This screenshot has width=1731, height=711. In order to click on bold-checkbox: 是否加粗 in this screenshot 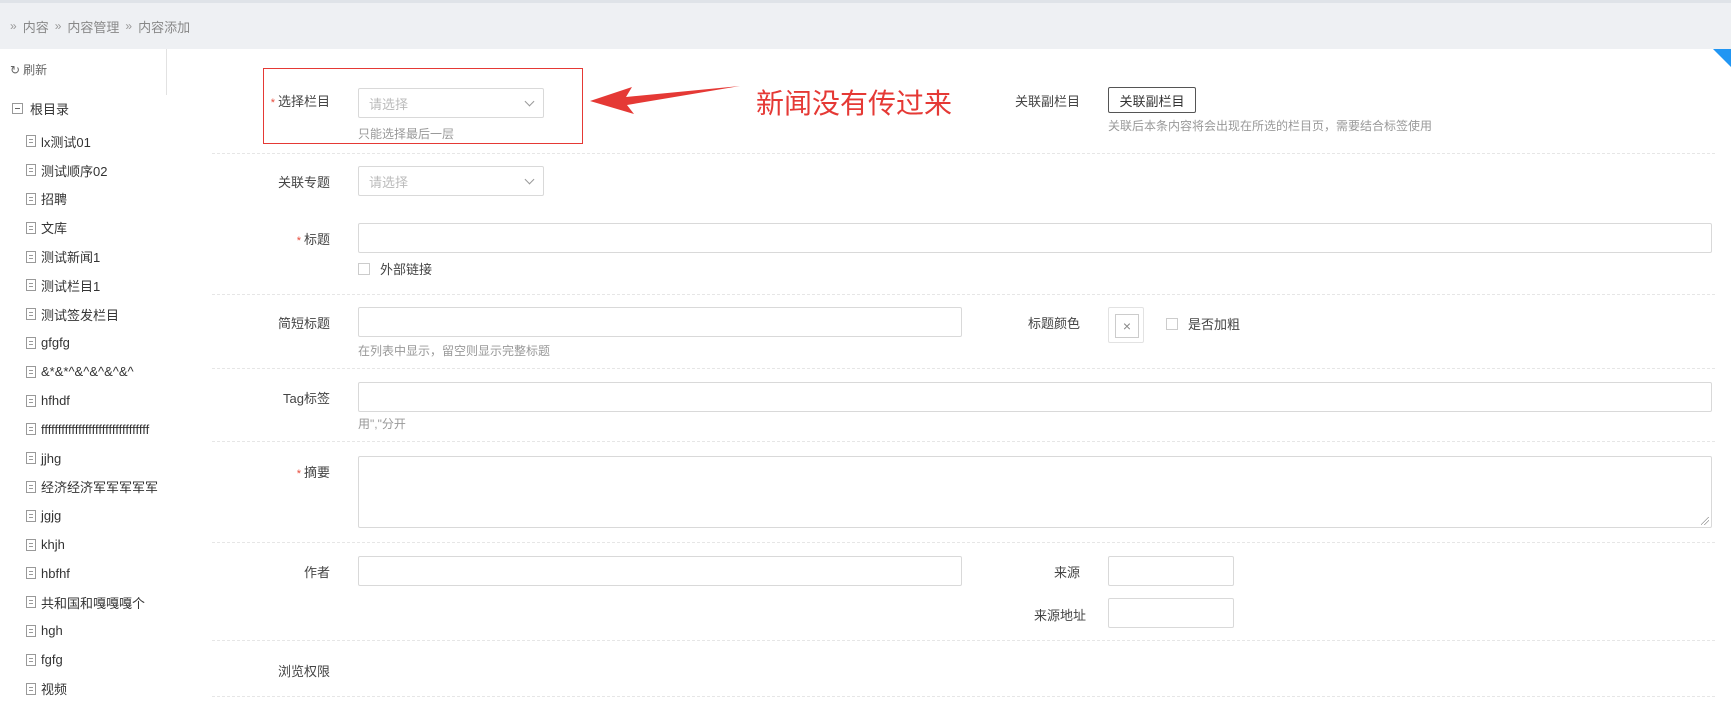, I will do `click(1203, 323)`.